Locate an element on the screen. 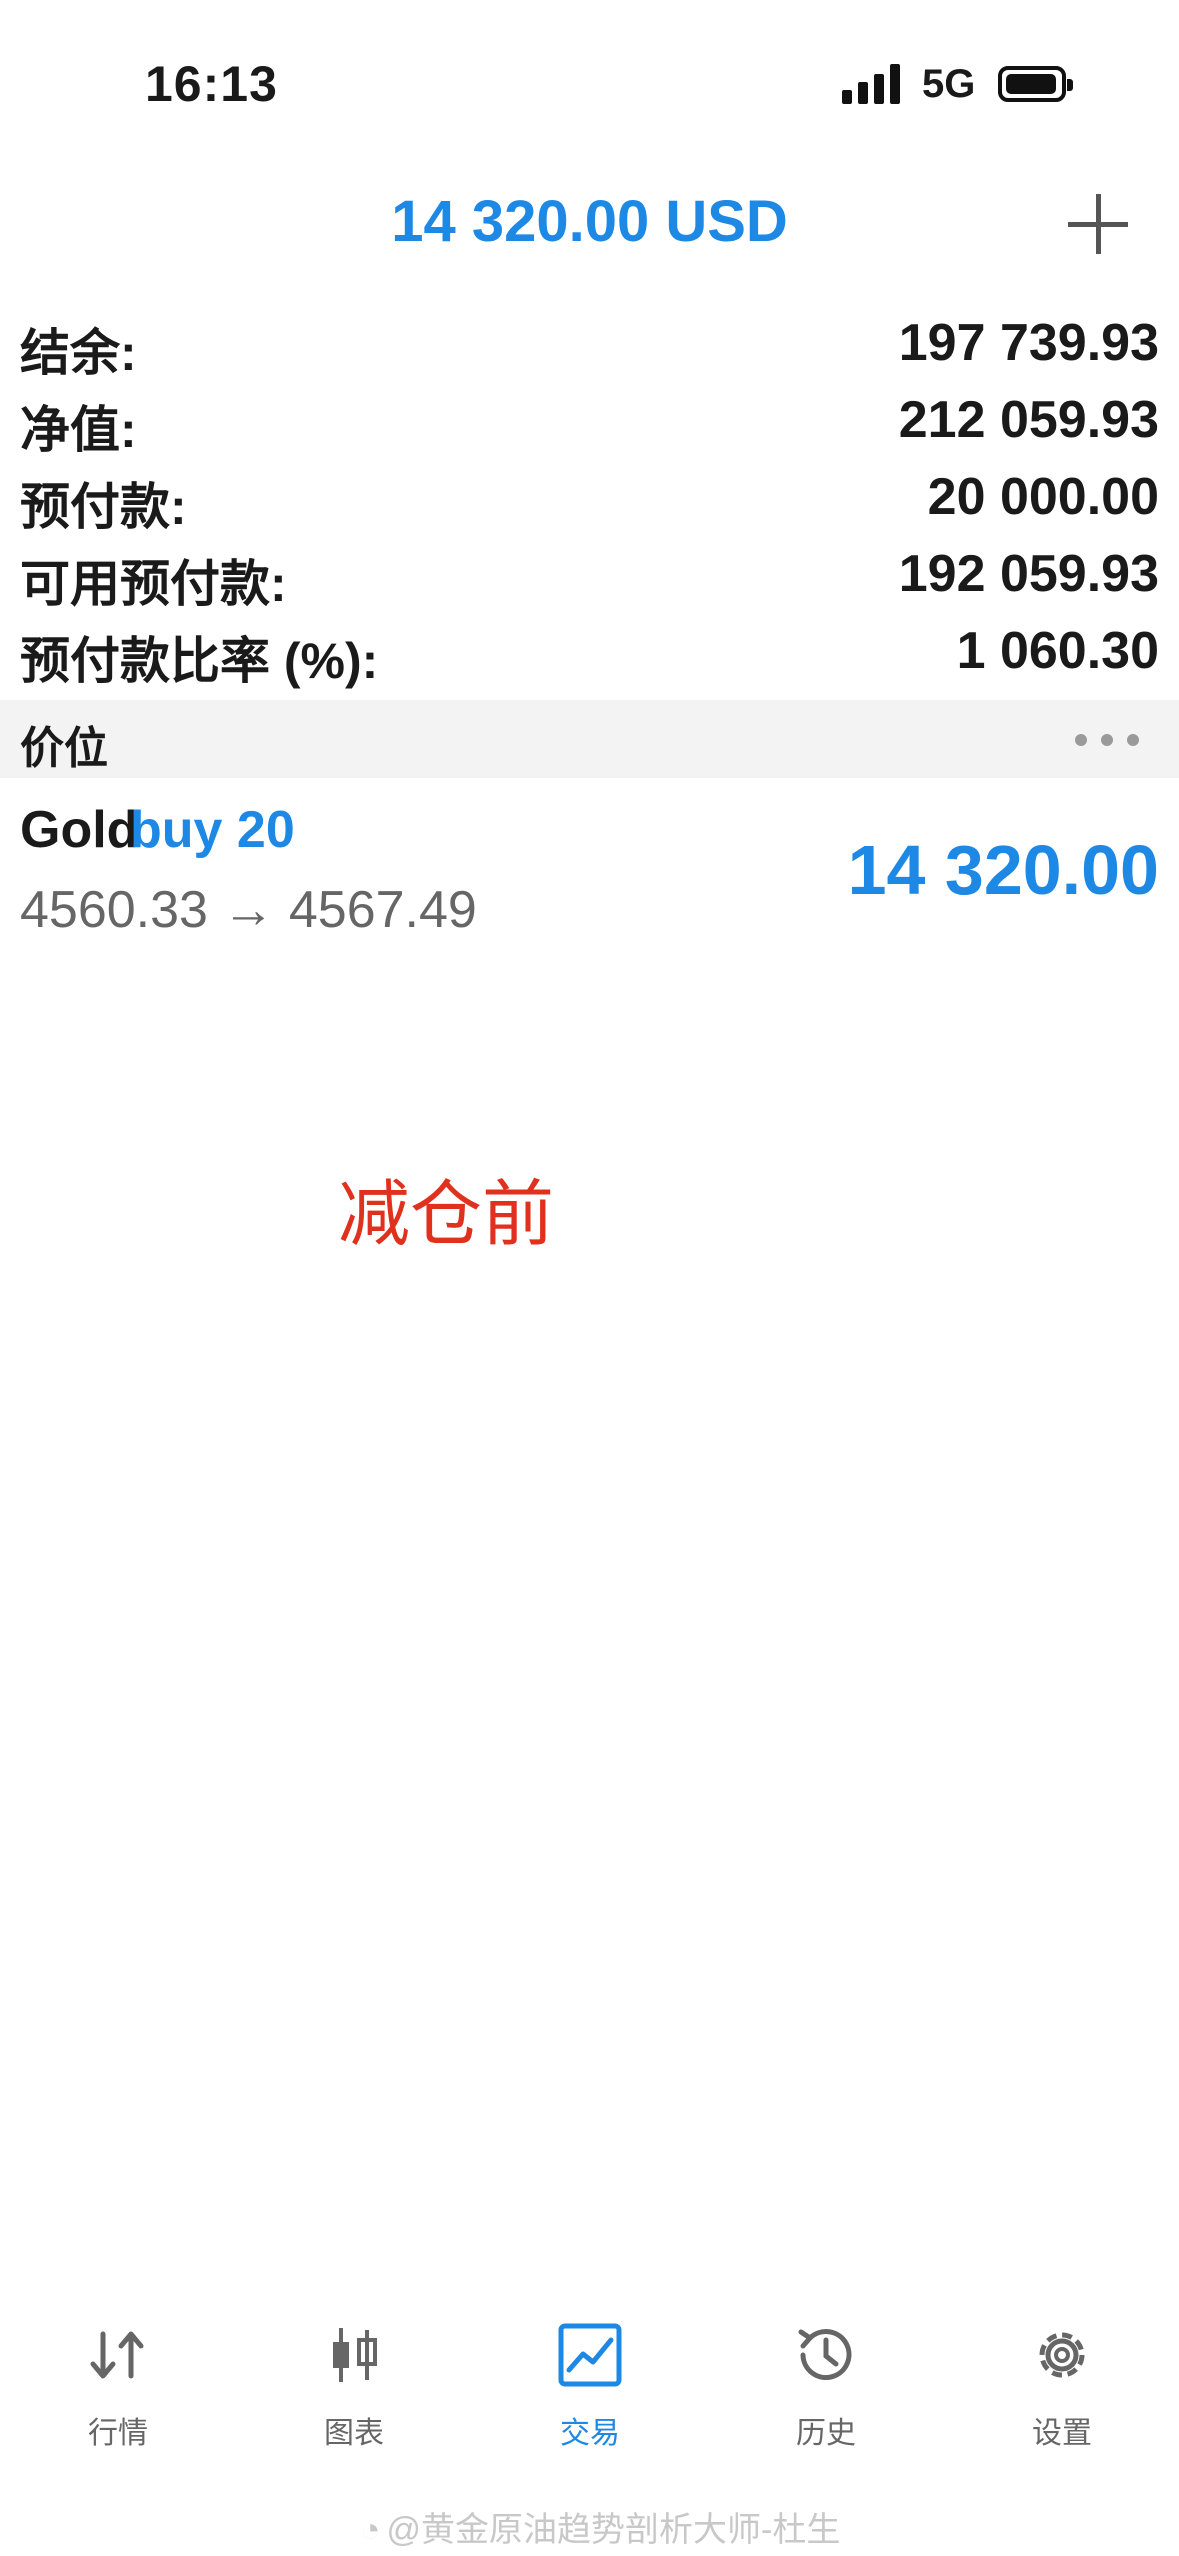 This screenshot has width=1179, height=2556. tab-settings-label: 设置 is located at coordinates (1062, 2433).